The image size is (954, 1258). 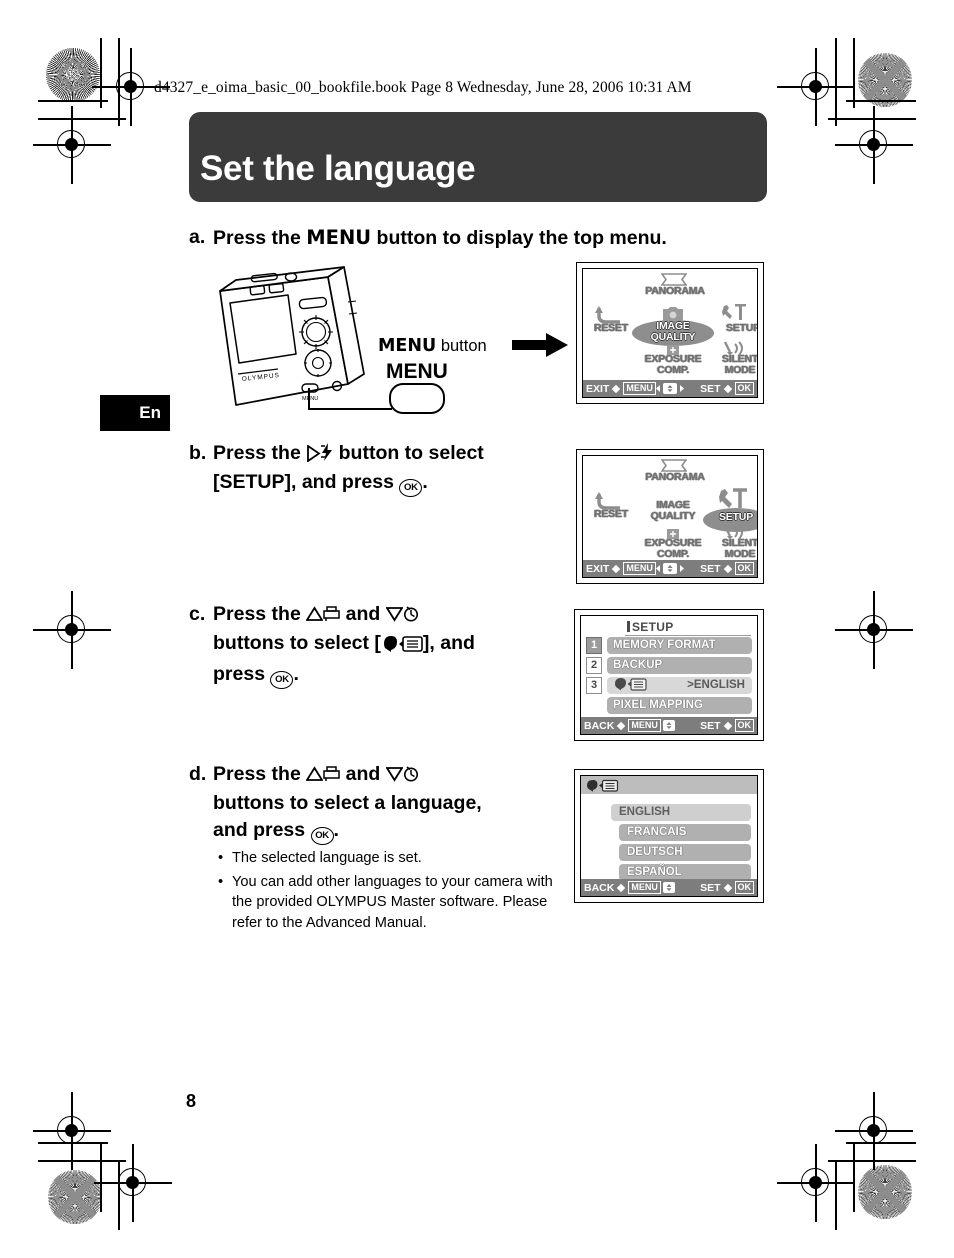 I want to click on menu-key-icon-language: MENU, so click(x=644, y=887).